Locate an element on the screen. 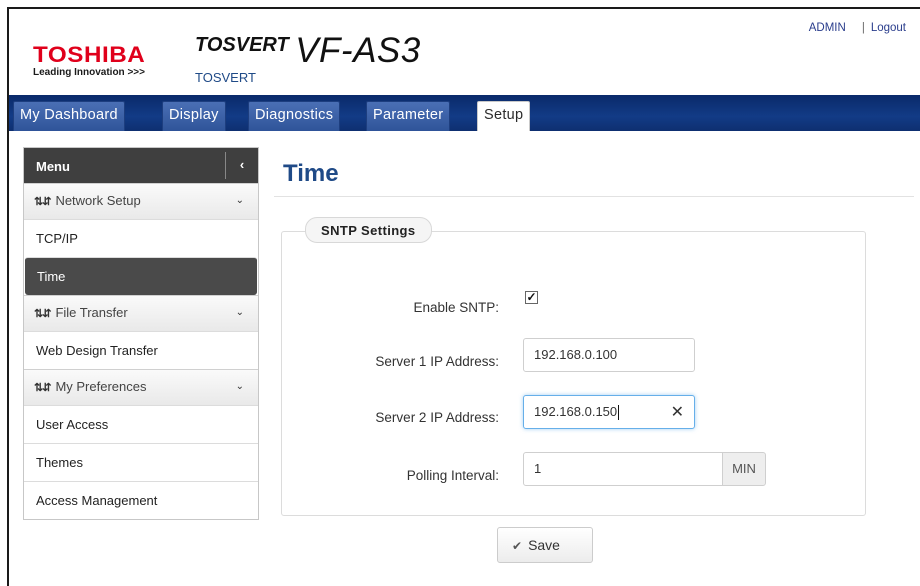  sidebar-item-tcp-ip: TCP/IP is located at coordinates (141, 238).